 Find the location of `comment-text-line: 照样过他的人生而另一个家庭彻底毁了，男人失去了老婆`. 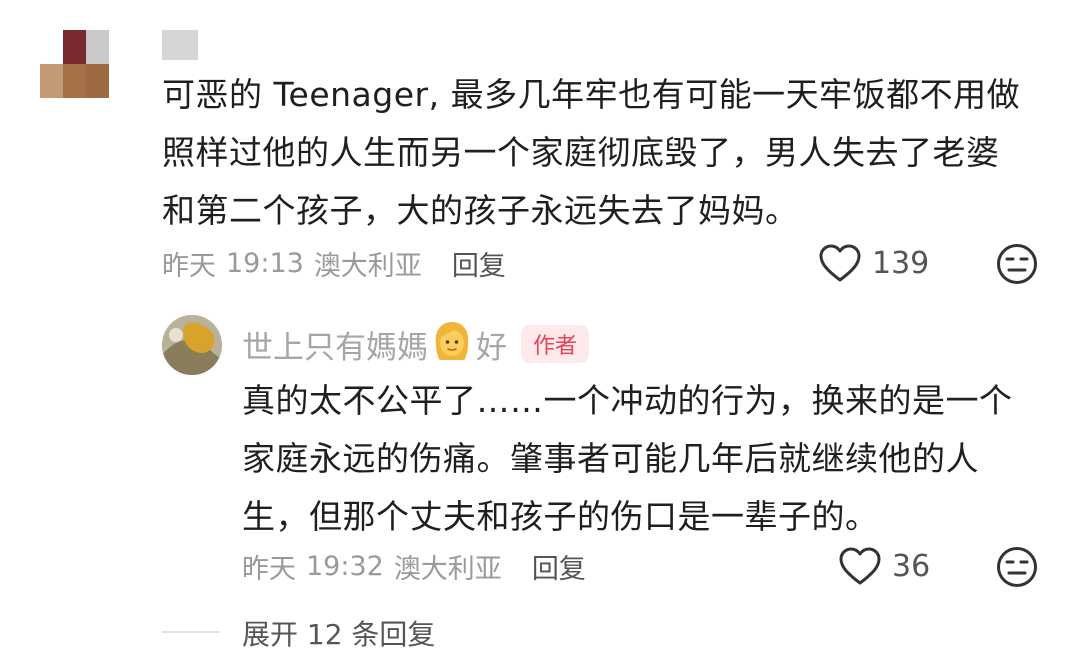

comment-text-line: 照样过他的人生而另一个家庭彻底毁了，男人失去了老婆 is located at coordinates (581, 152).